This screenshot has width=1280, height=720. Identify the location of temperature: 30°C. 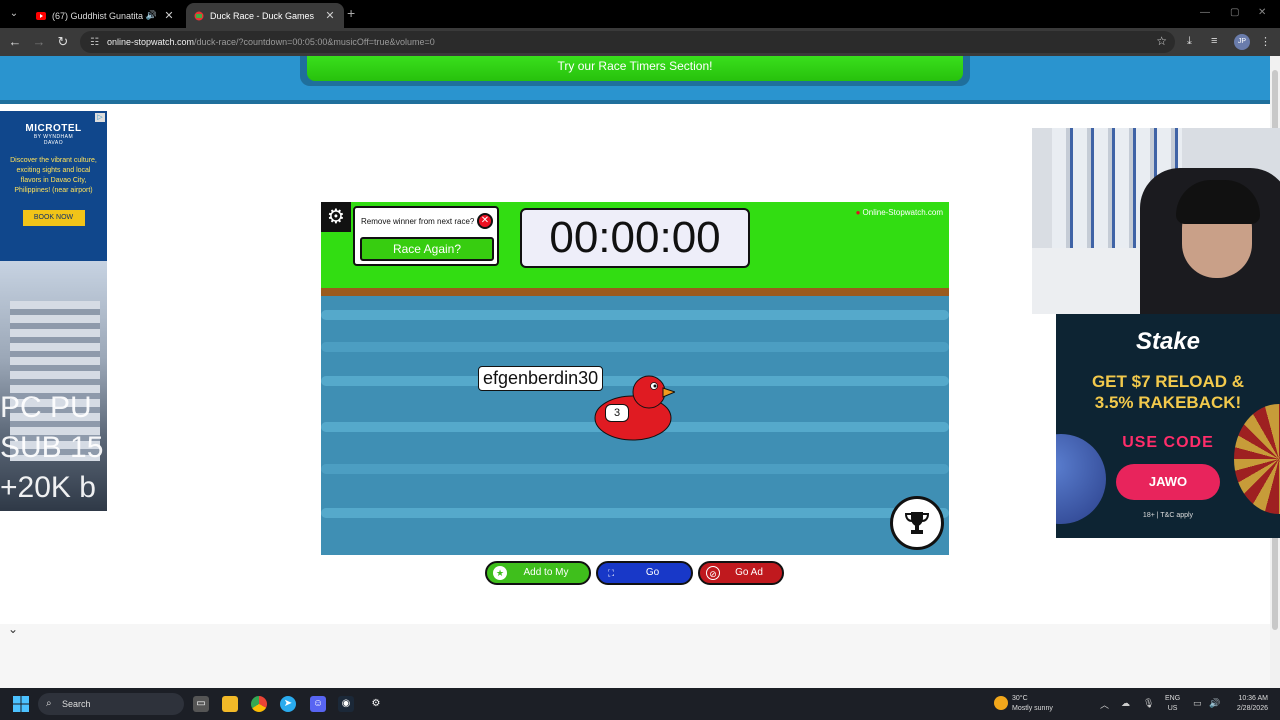
(1020, 698).